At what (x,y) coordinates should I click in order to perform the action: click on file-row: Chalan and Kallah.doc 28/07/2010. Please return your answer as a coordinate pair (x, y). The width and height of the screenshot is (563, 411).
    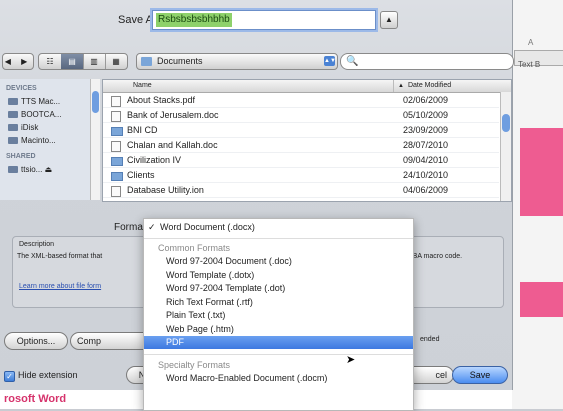
    Looking at the image, I should click on (301, 145).